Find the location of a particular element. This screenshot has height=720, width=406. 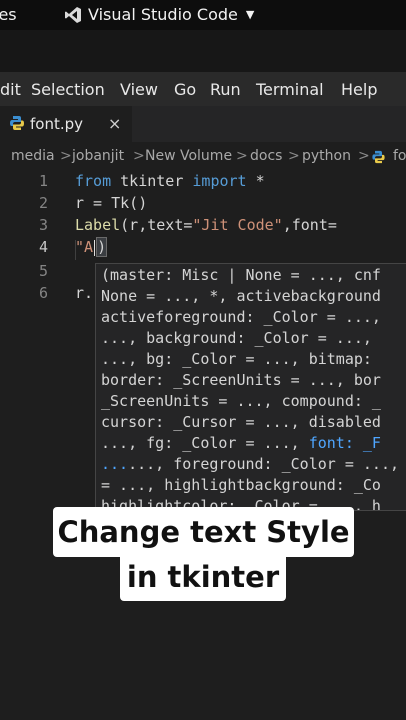

code-line-1: from tkinter import * is located at coordinates (170, 181).